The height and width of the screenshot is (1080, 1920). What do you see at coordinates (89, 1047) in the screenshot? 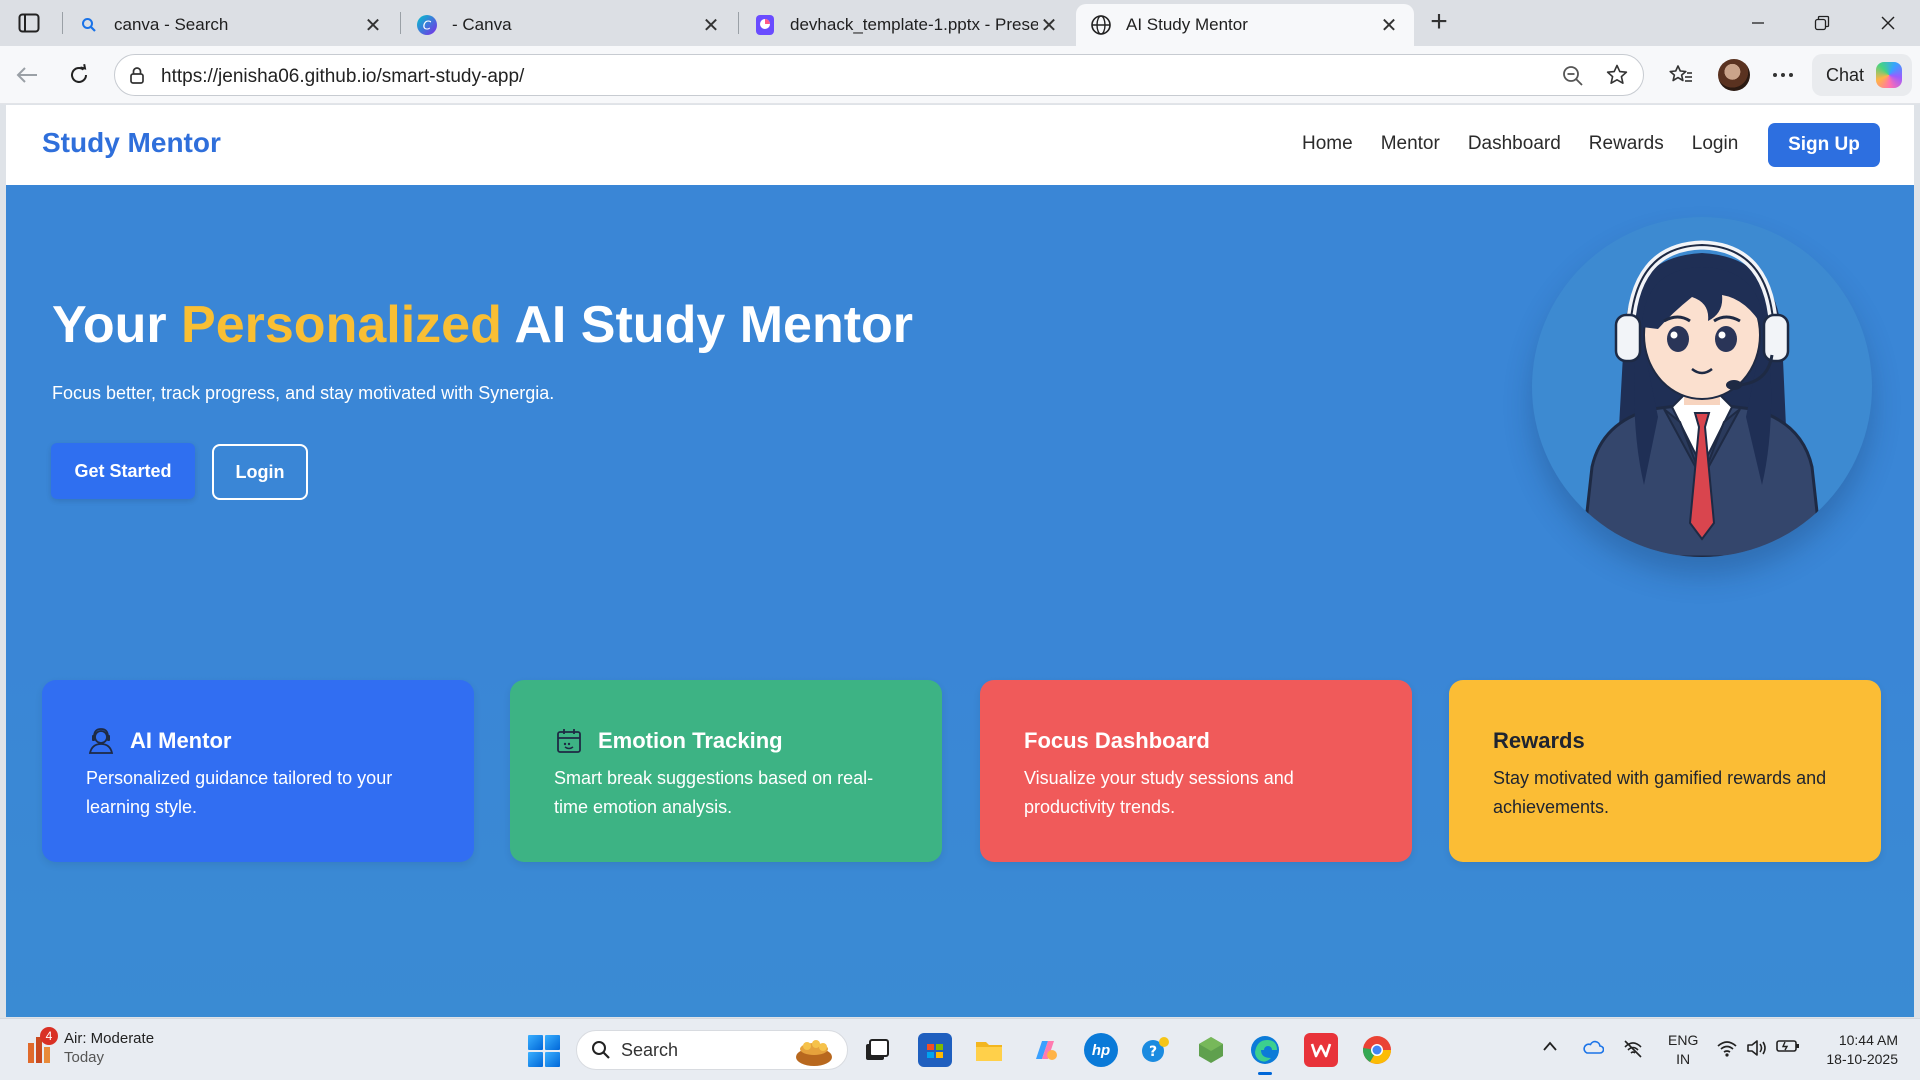
I see `weather-widget: 4 Air: Moderate Today` at bounding box center [89, 1047].